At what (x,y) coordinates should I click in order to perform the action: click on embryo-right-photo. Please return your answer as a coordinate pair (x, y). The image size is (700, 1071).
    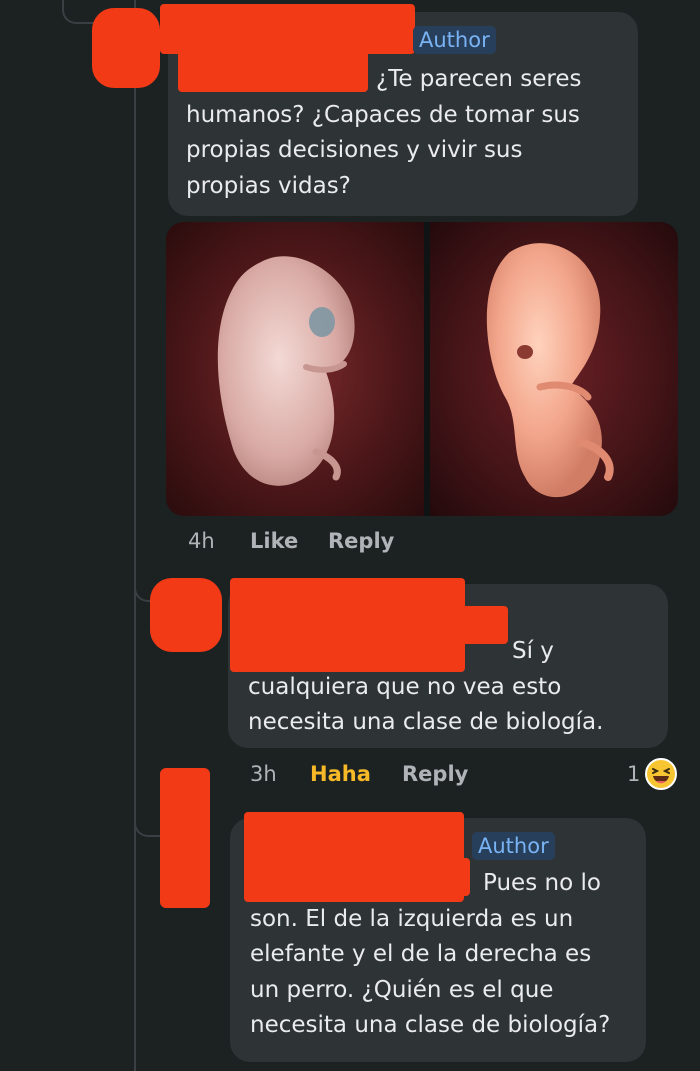
    Looking at the image, I should click on (554, 369).